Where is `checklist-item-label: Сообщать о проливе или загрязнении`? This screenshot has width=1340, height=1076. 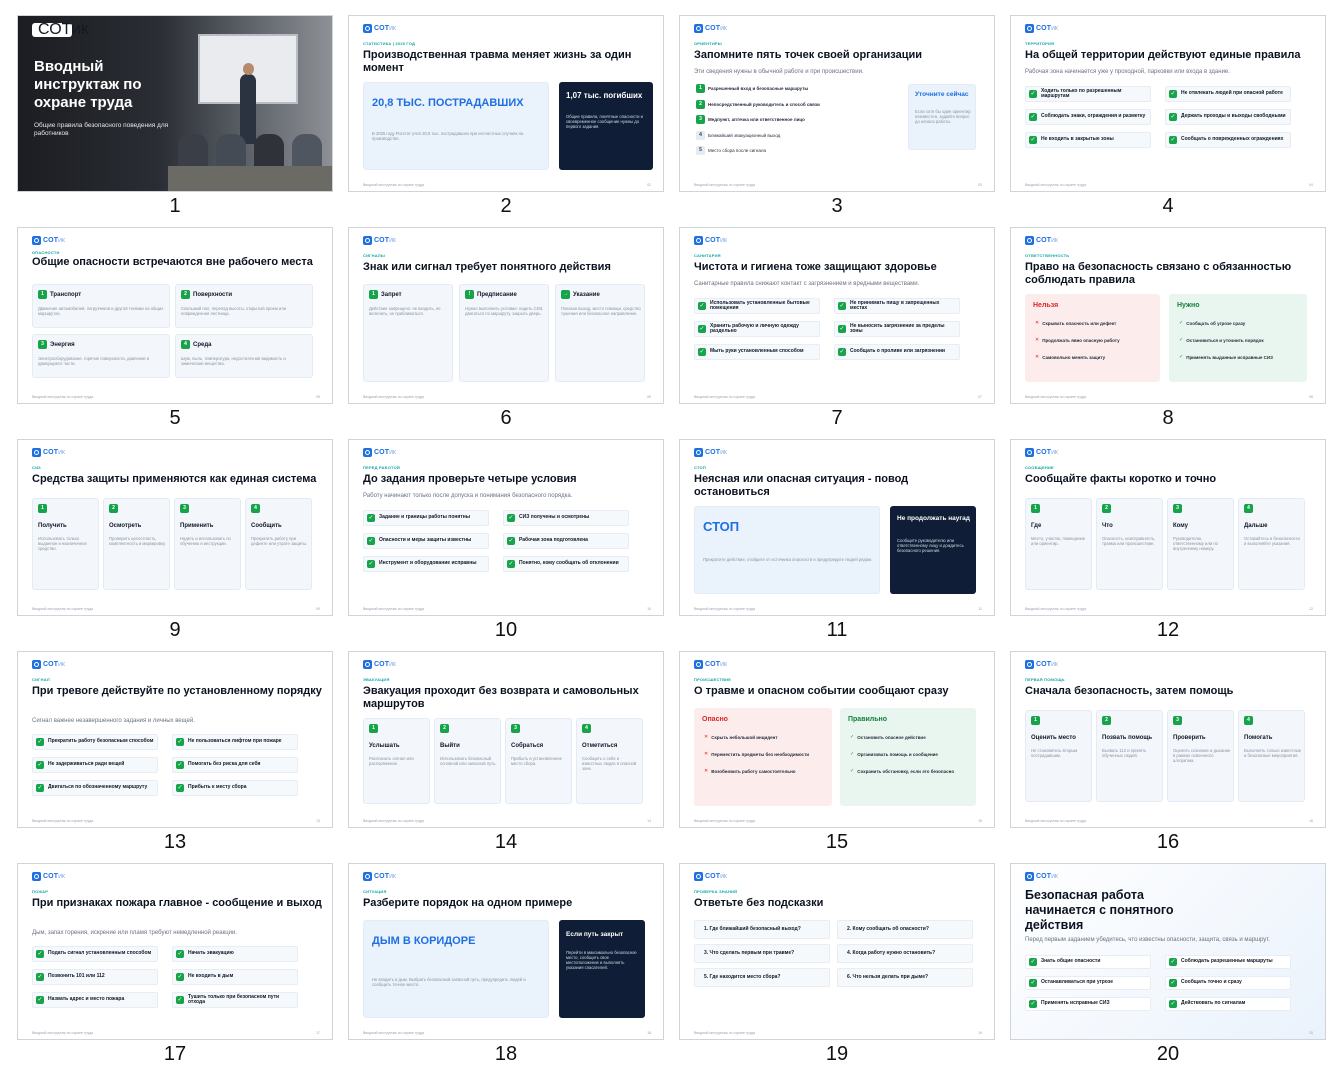
checklist-item-label: Сообщать о проливе или загрязнении is located at coordinates (898, 351).